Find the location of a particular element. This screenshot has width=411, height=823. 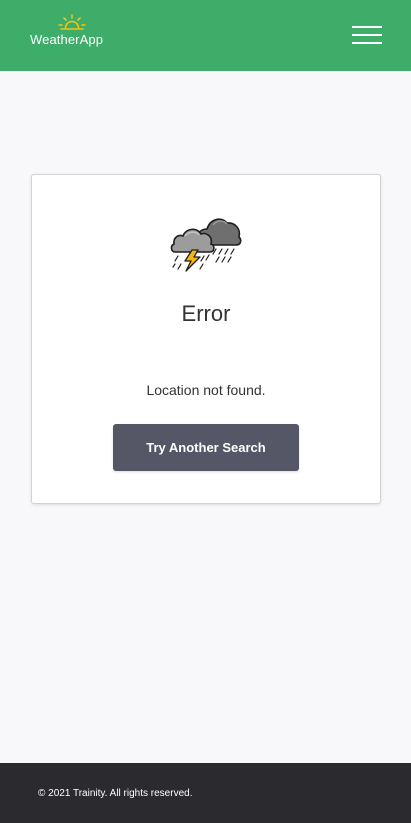

app-header: WeatherApp is located at coordinates (205, 35).